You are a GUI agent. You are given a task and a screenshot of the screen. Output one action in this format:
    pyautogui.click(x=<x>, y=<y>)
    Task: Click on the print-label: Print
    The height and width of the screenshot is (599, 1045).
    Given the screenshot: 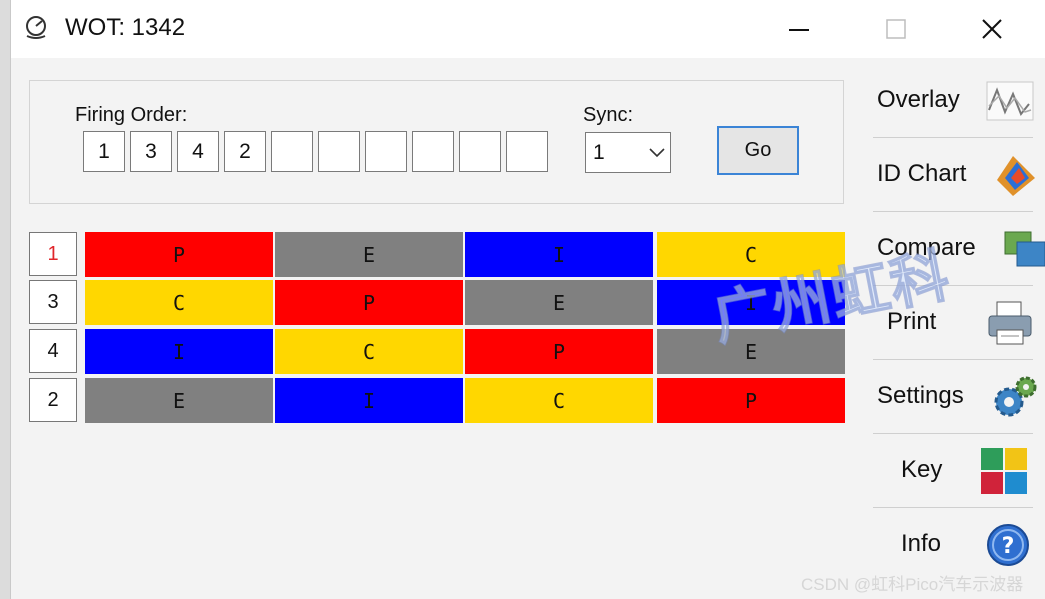 What is the action you would take?
    pyautogui.click(x=912, y=321)
    